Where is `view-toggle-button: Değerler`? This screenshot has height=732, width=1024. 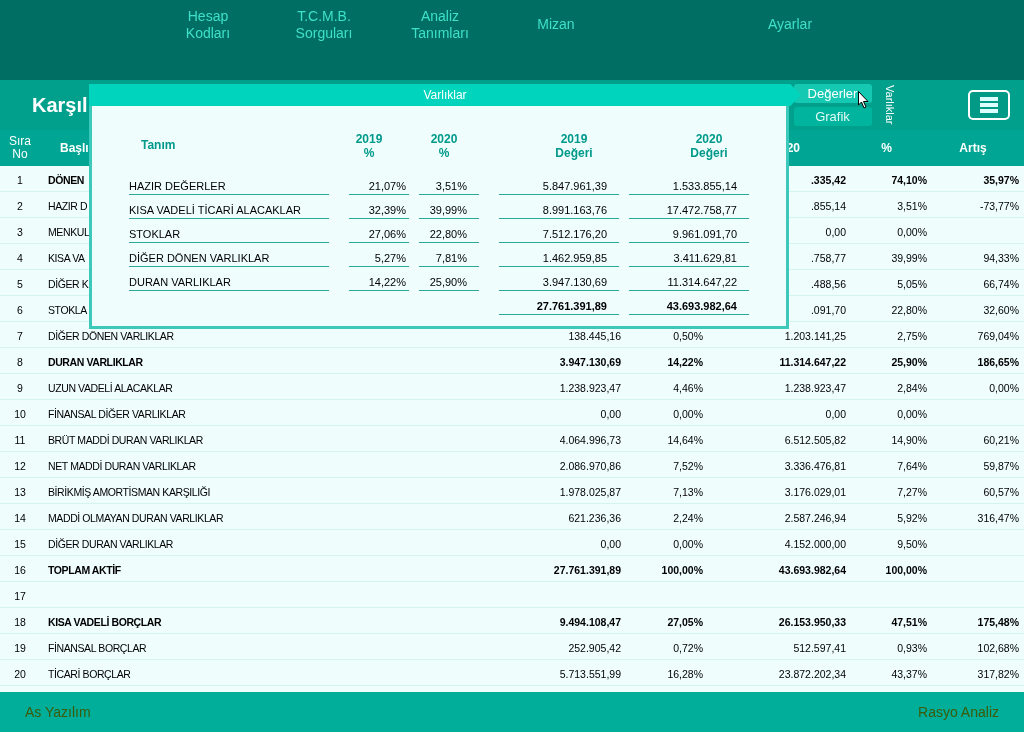 view-toggle-button: Değerler is located at coordinates (832, 93).